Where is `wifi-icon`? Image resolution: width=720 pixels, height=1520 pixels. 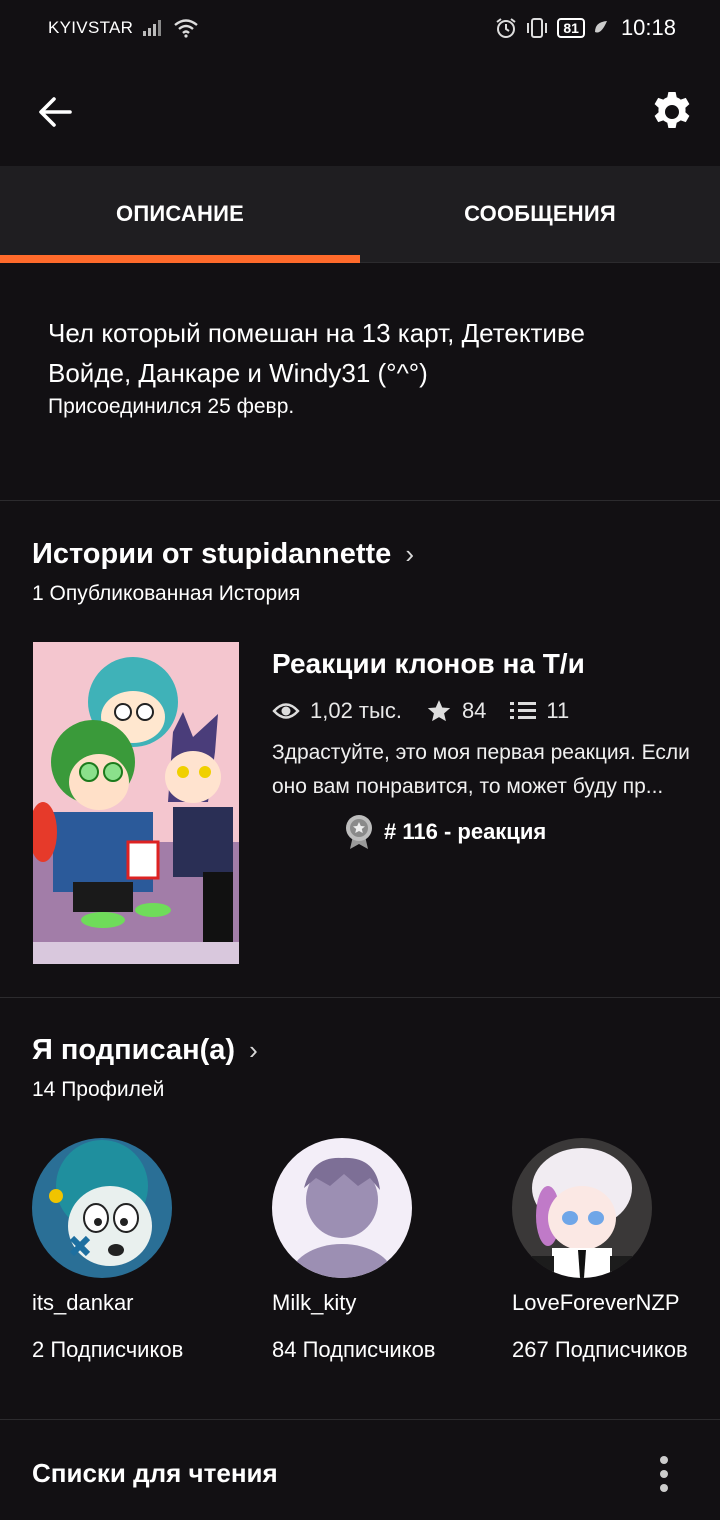
wifi-icon is located at coordinates (186, 28).